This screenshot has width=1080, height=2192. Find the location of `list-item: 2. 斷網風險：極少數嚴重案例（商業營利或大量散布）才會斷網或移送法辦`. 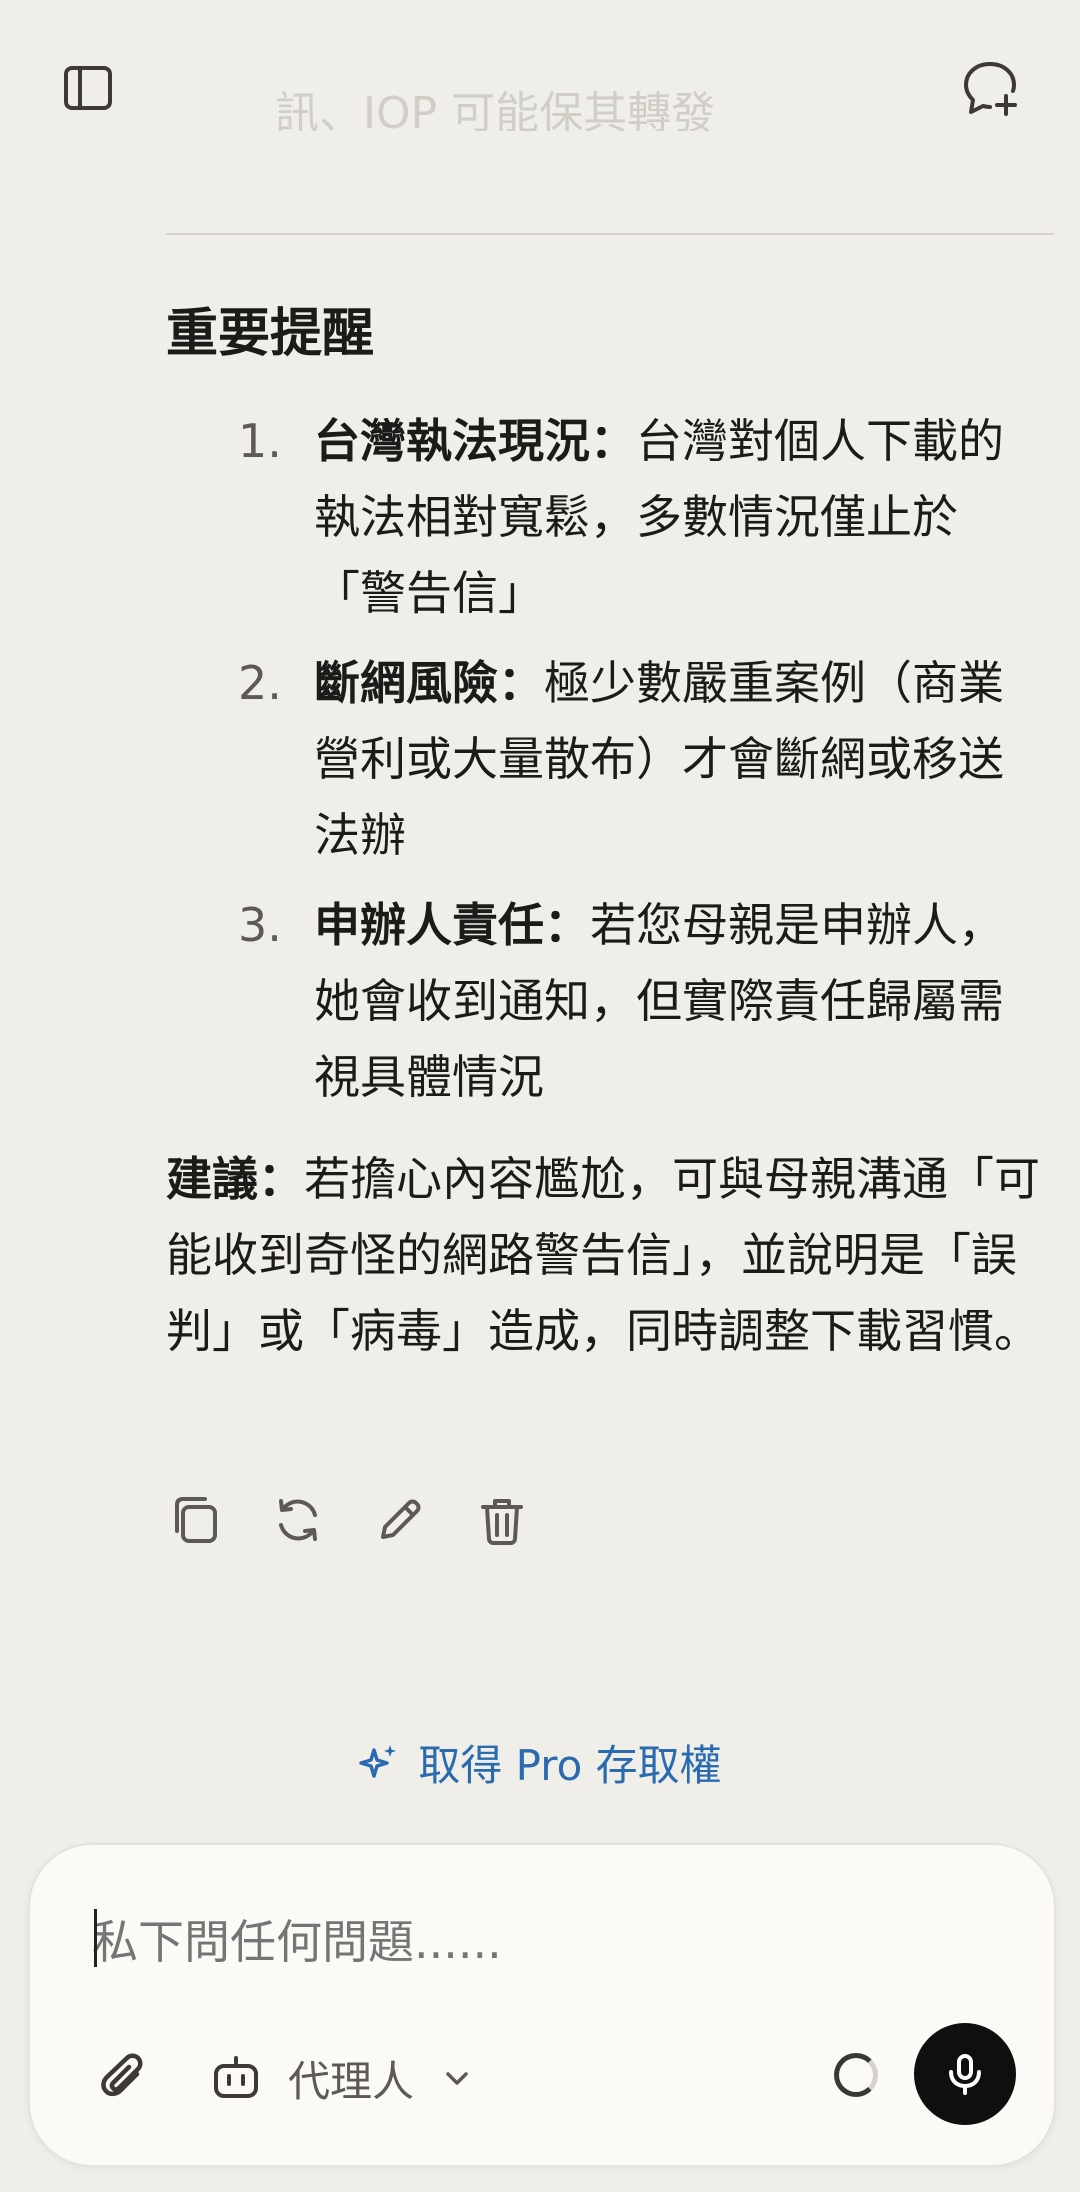

list-item: 2. 斷網風險：極少數嚴重案例（商業營利或大量散布）才會斷網或移送法辦 is located at coordinates (606, 759).